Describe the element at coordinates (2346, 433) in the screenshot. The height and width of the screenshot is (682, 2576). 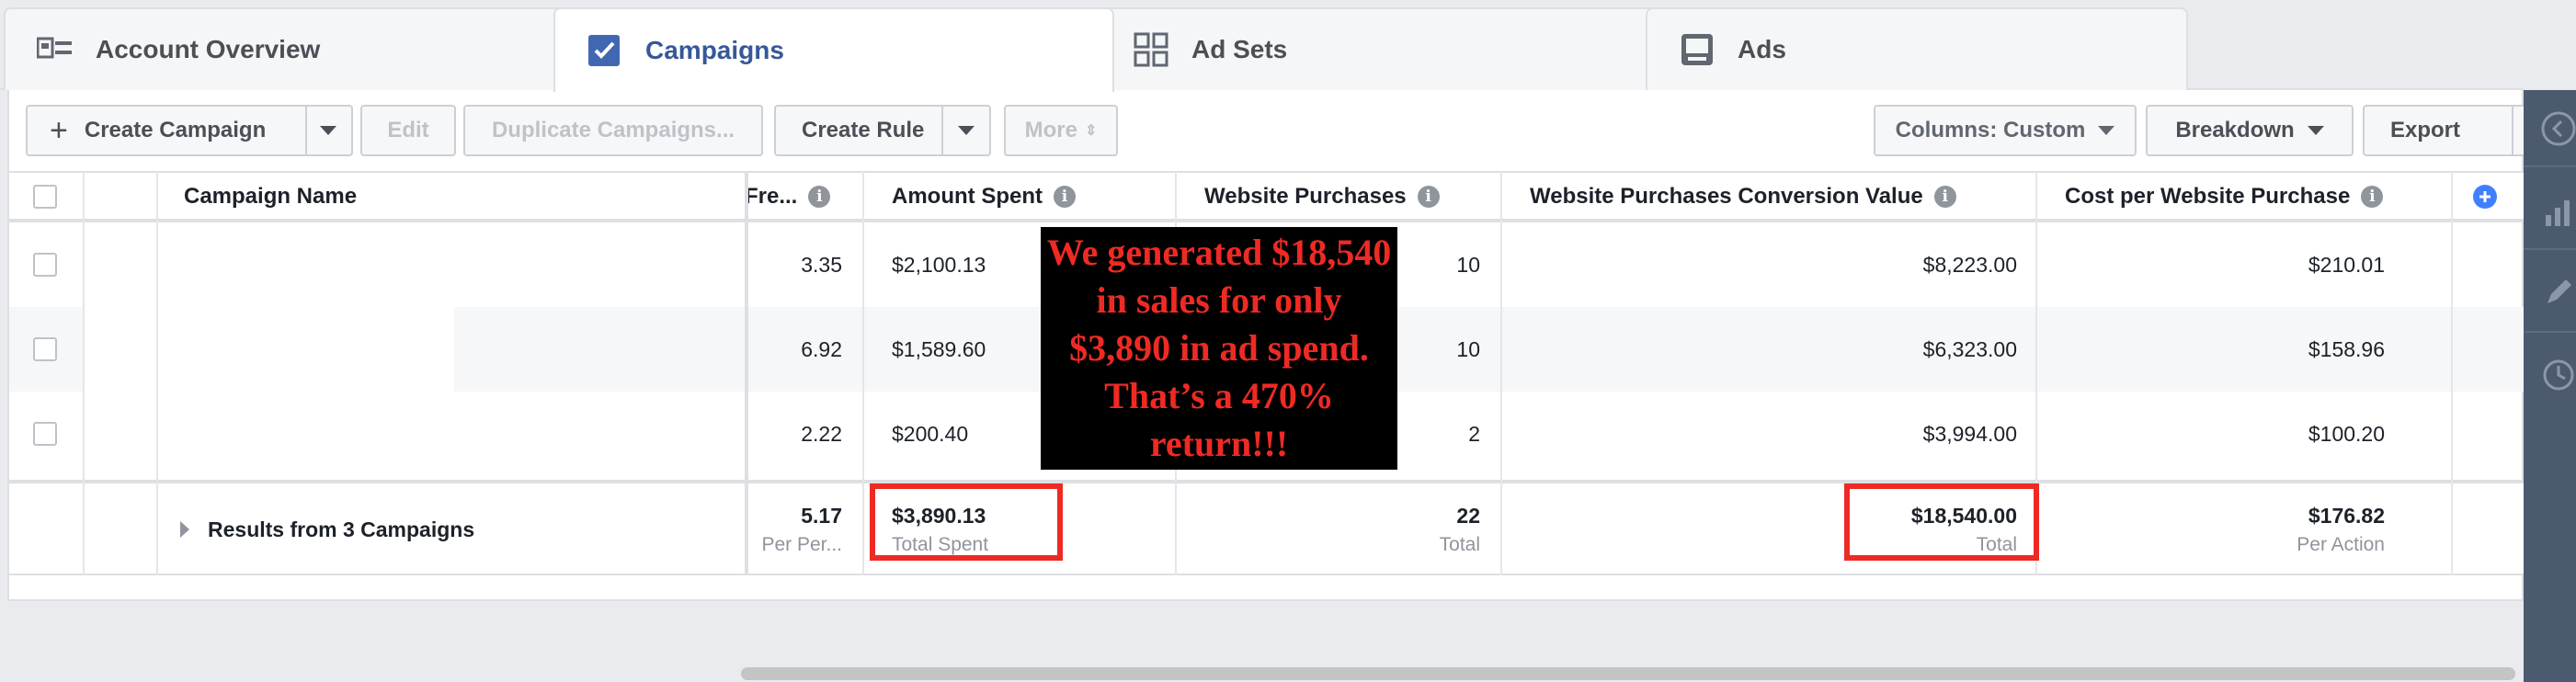
I see `cost-value: $100.20` at that location.